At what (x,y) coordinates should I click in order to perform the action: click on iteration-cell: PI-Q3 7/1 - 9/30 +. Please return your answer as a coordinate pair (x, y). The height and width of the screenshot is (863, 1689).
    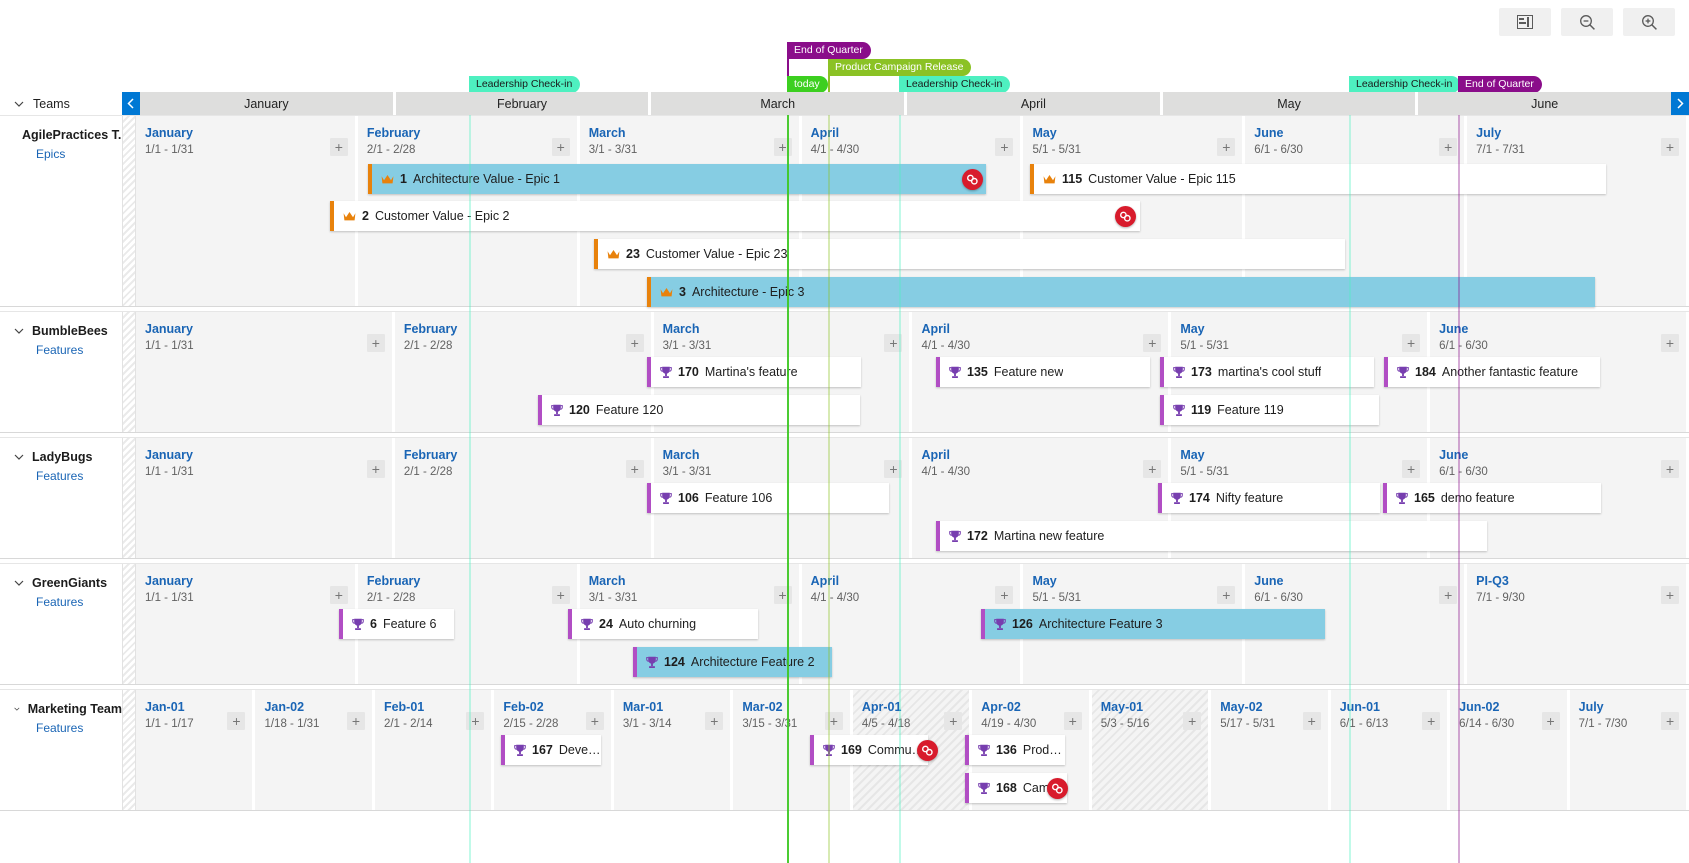
    Looking at the image, I should click on (1577, 624).